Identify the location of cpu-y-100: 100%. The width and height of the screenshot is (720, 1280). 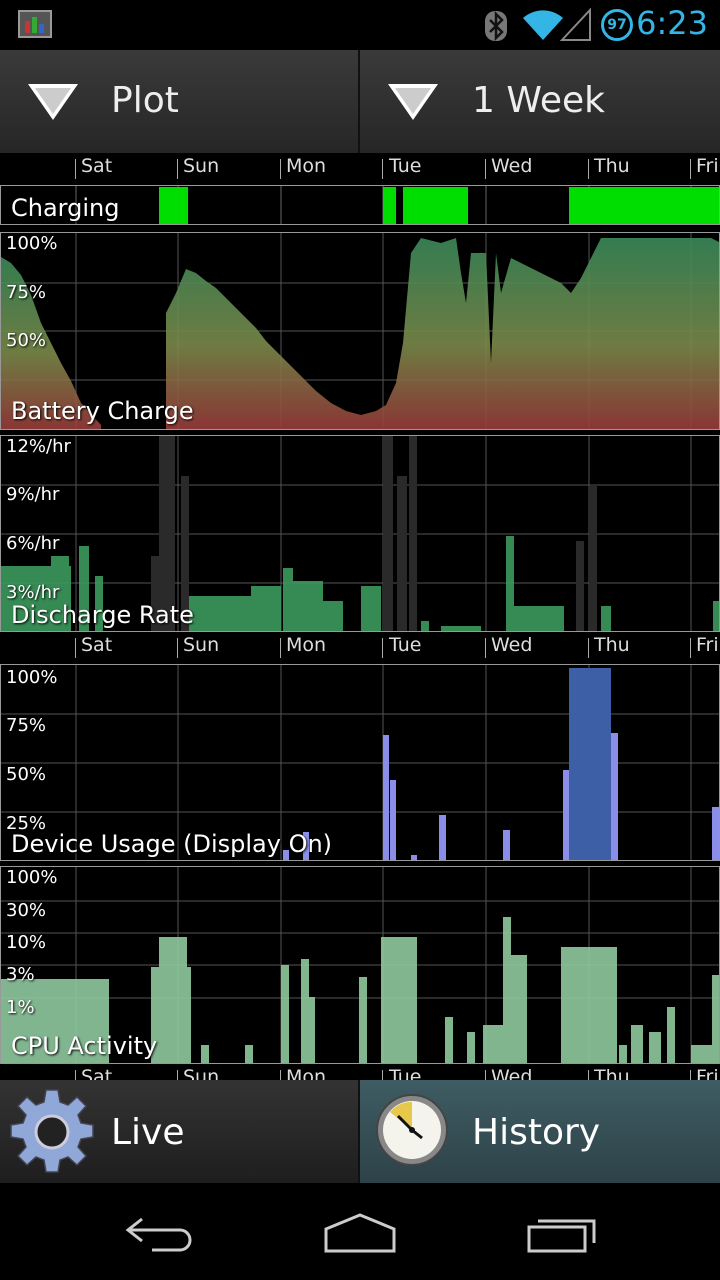
(32, 877).